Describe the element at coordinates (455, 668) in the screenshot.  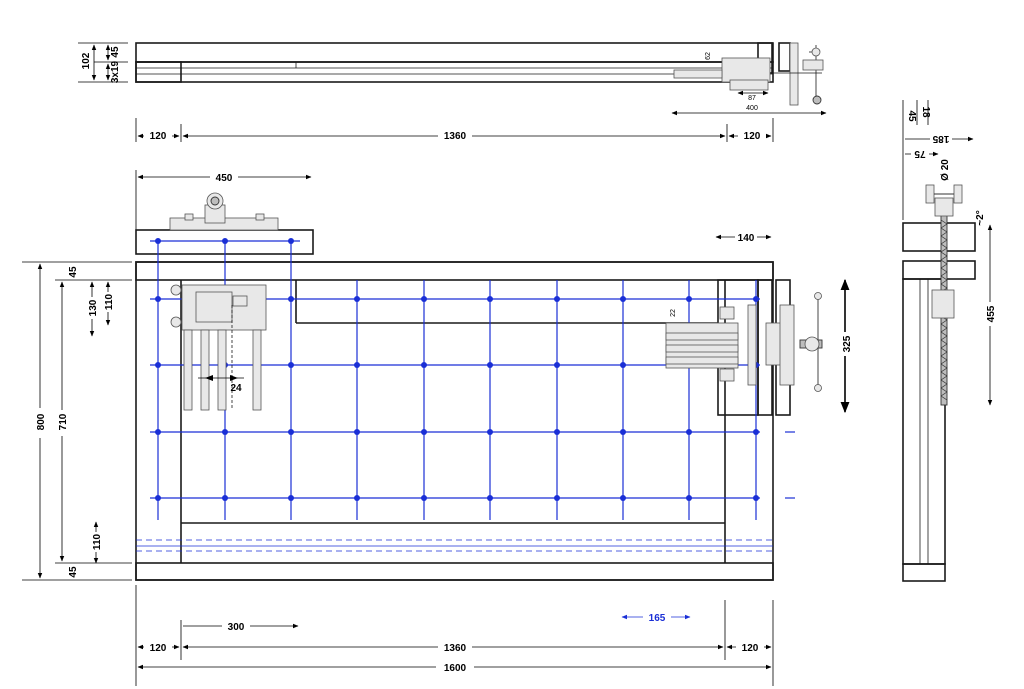
I see `dim-1600: 1600` at that location.